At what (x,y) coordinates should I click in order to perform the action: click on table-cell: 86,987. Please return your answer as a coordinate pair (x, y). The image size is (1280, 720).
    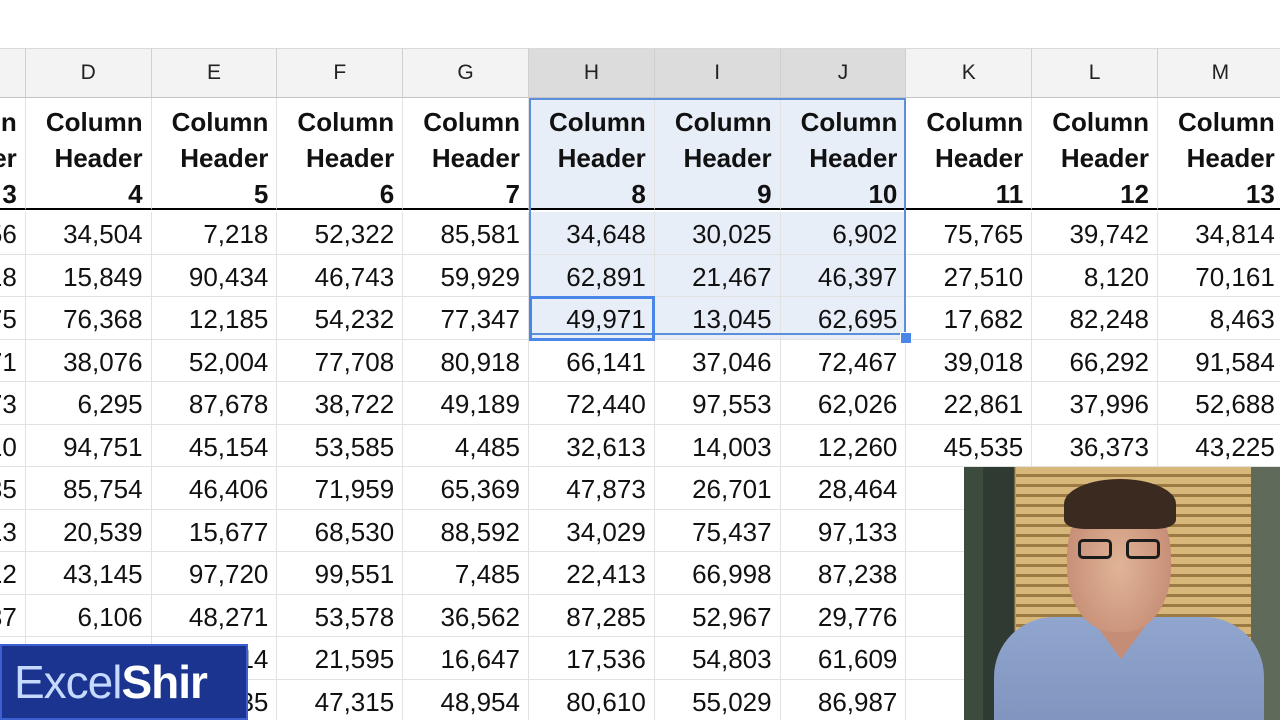
    Looking at the image, I should click on (844, 699).